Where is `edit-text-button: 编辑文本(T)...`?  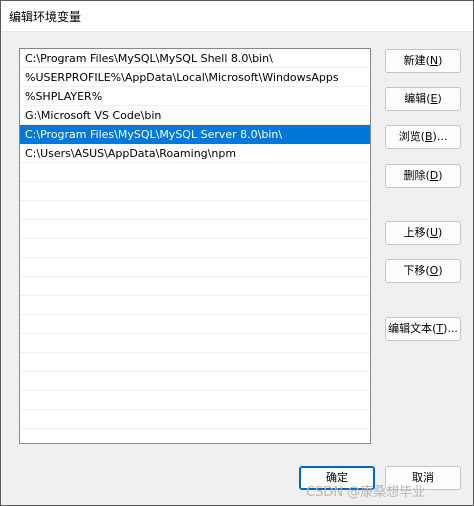
edit-text-button: 编辑文本(T)... is located at coordinates (423, 329).